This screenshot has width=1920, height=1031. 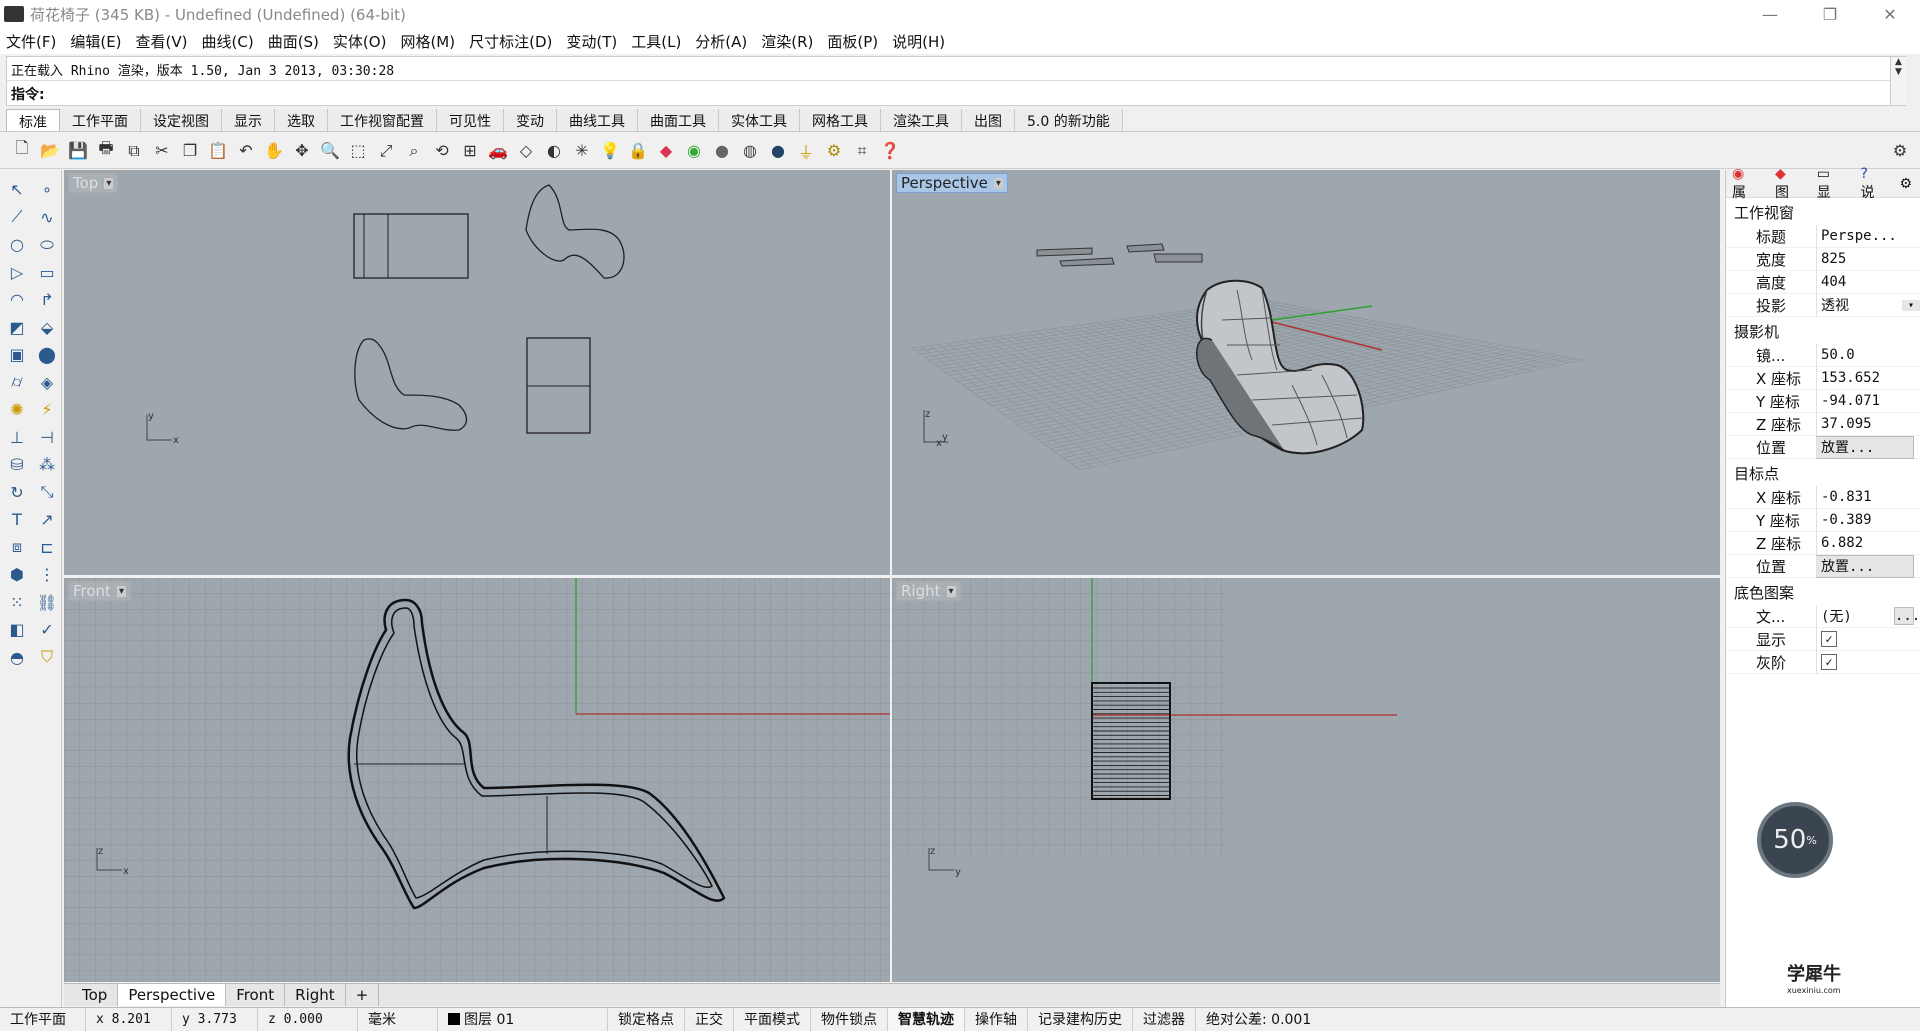 What do you see at coordinates (47, 548) in the screenshot?
I see `align-icon: ⊏` at bounding box center [47, 548].